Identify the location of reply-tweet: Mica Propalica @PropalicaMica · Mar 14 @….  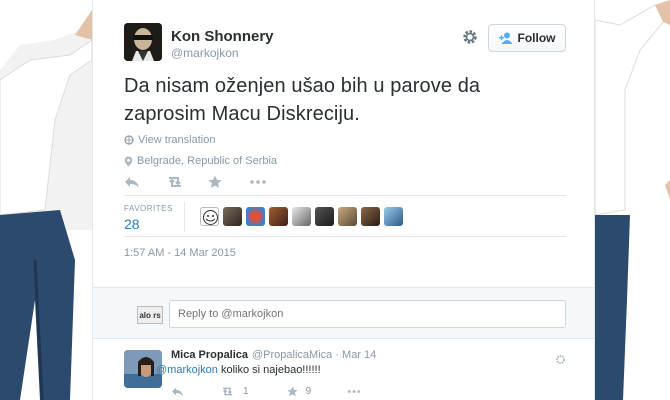
(343, 370).